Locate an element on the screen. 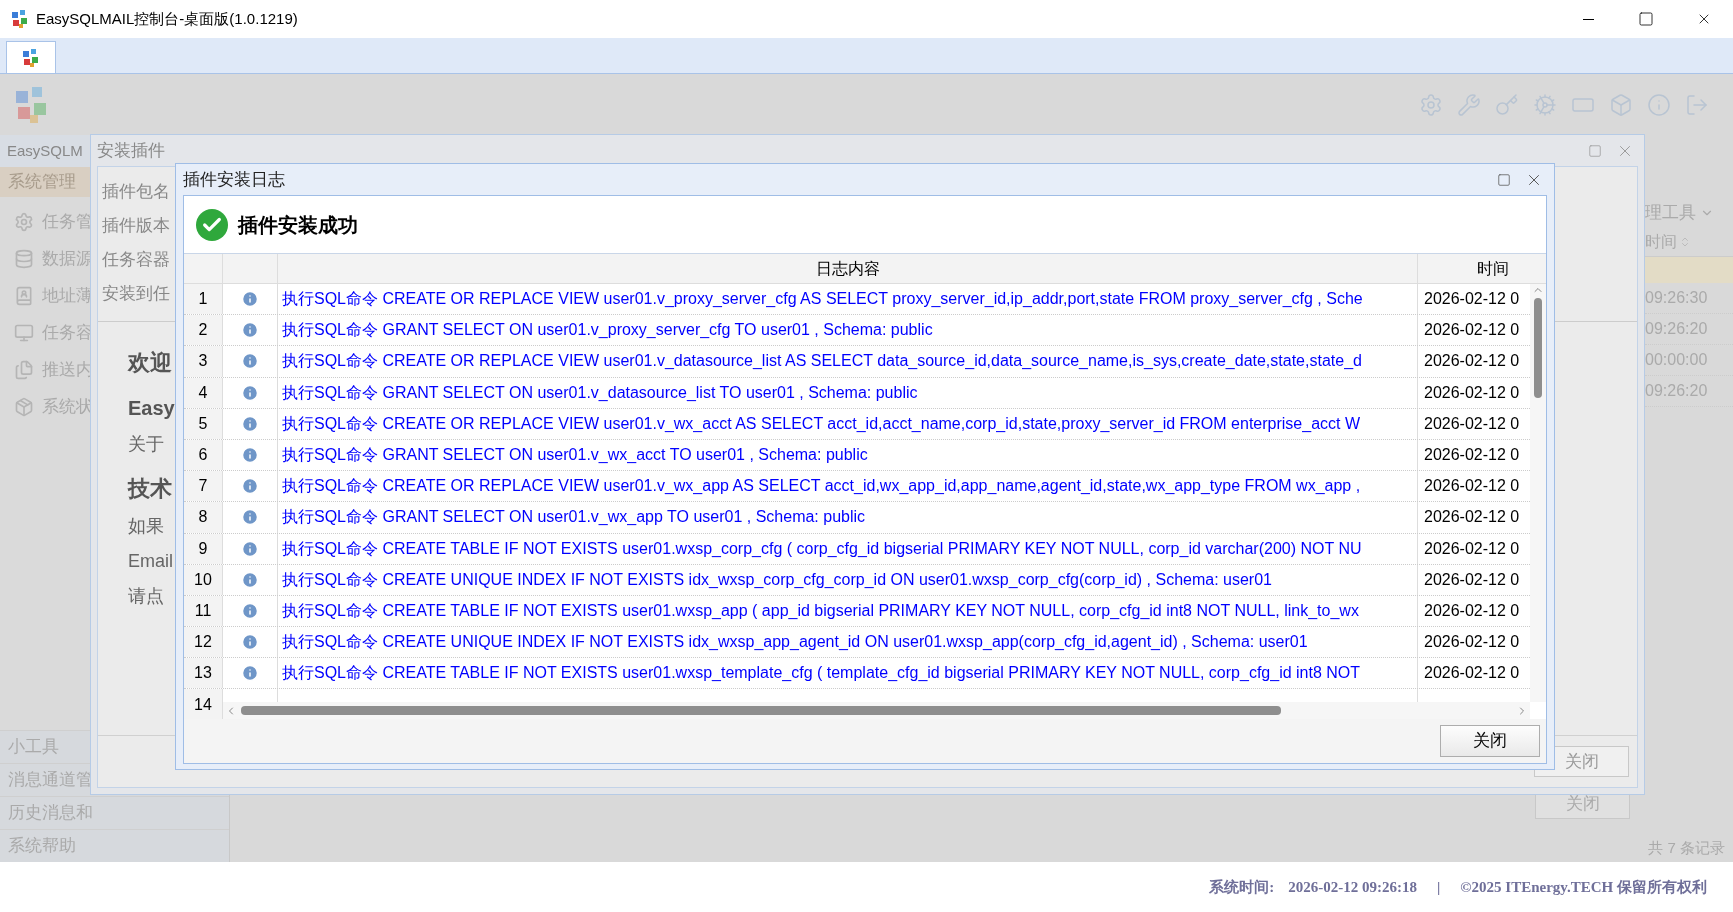  log-message: 执行SQL命令 CREATE OR REPLACE VIEW user01.v_datasource_list AS SELECT data_source_id,data_source_name,is_sys,create_date,state,state_d is located at coordinates (822, 361).